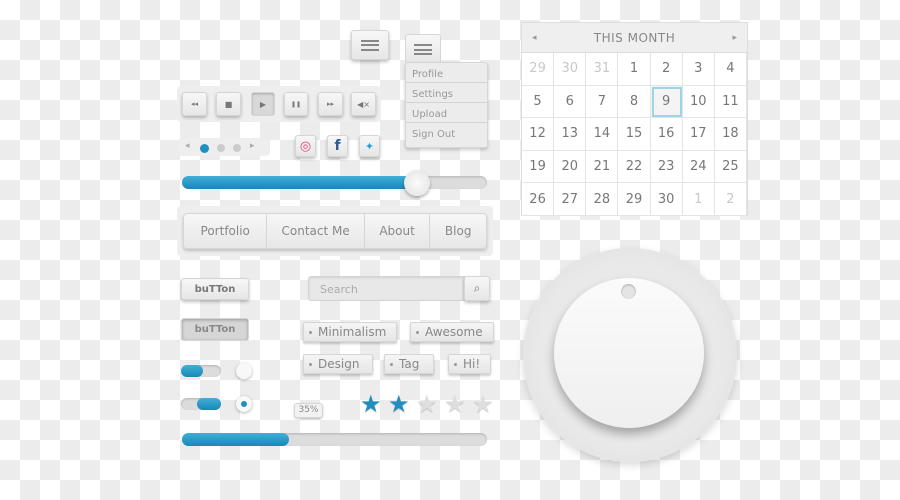  Describe the element at coordinates (187, 146) in the screenshot. I see `prev-arrow-icon: ◂` at that location.